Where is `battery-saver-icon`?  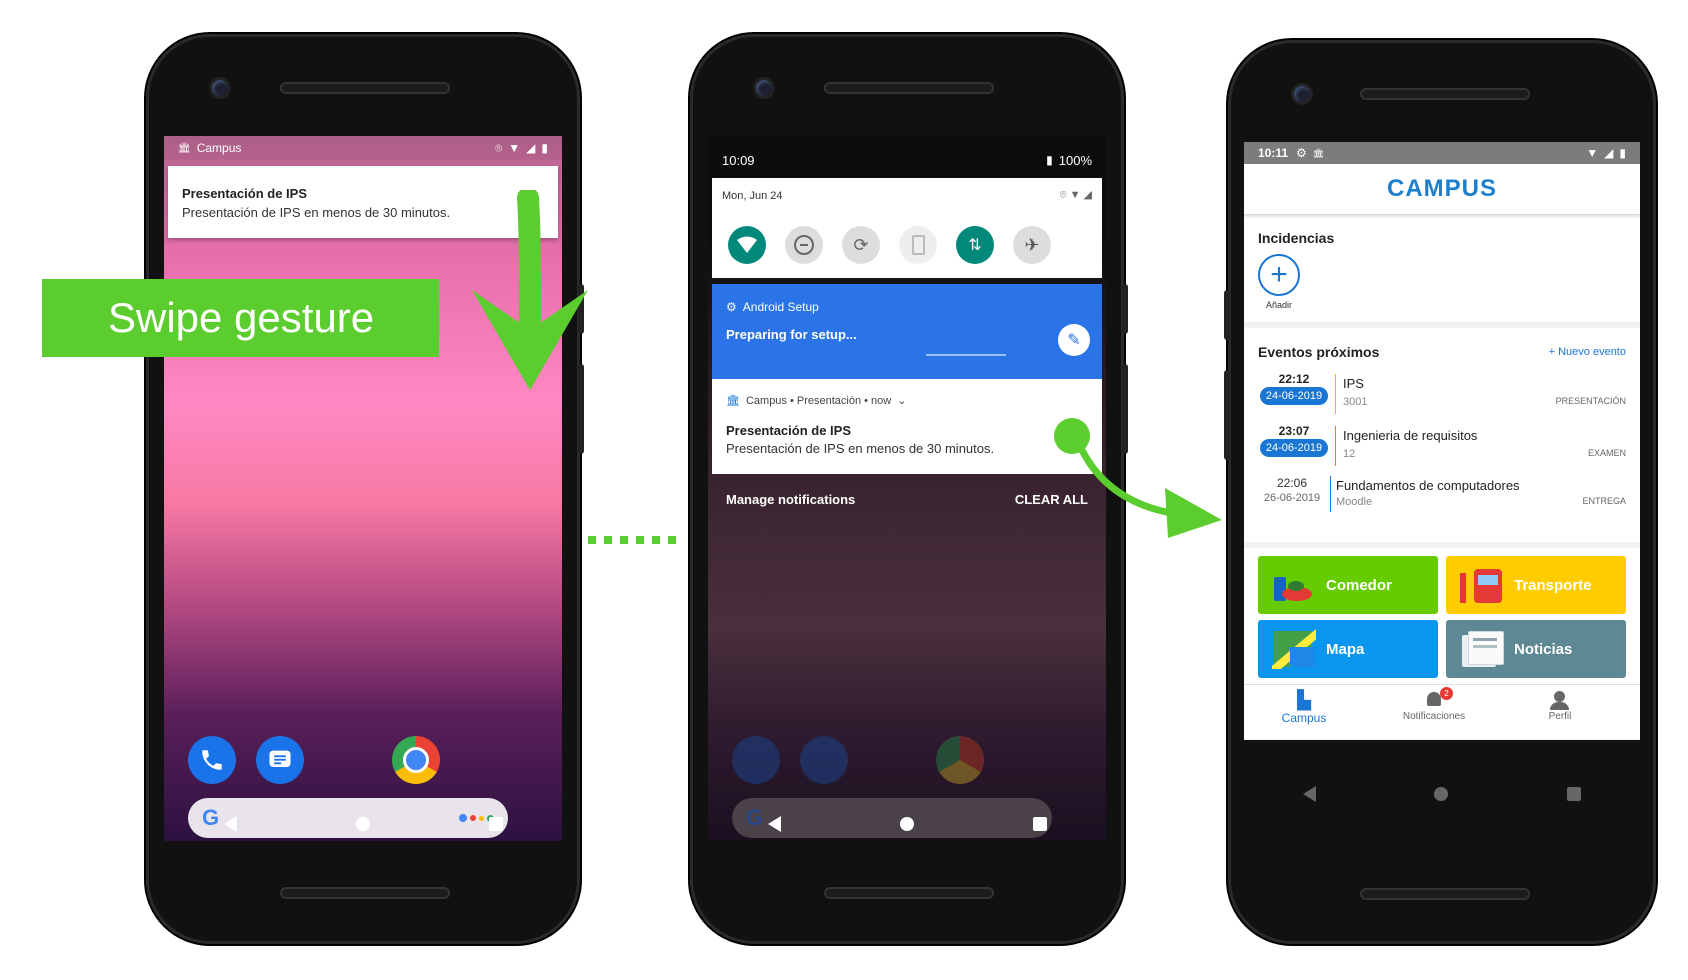
battery-saver-icon is located at coordinates (918, 245).